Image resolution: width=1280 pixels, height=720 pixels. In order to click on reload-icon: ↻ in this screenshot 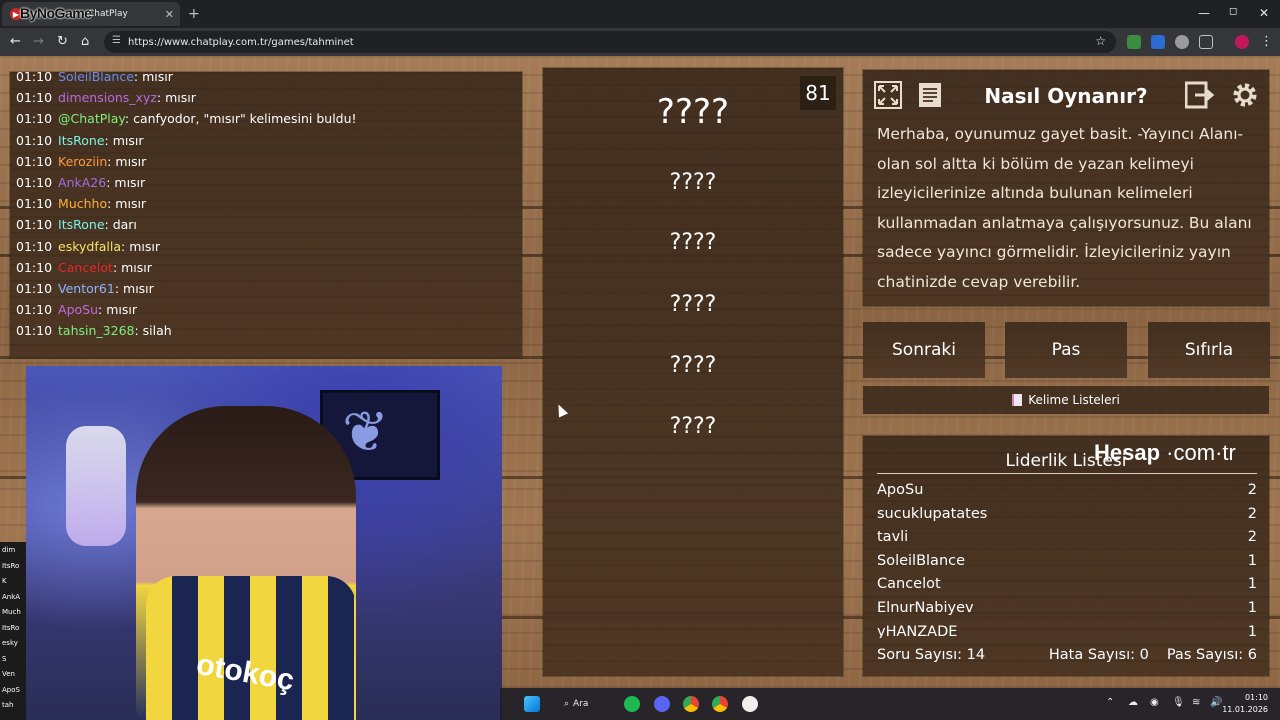, I will do `click(62, 41)`.